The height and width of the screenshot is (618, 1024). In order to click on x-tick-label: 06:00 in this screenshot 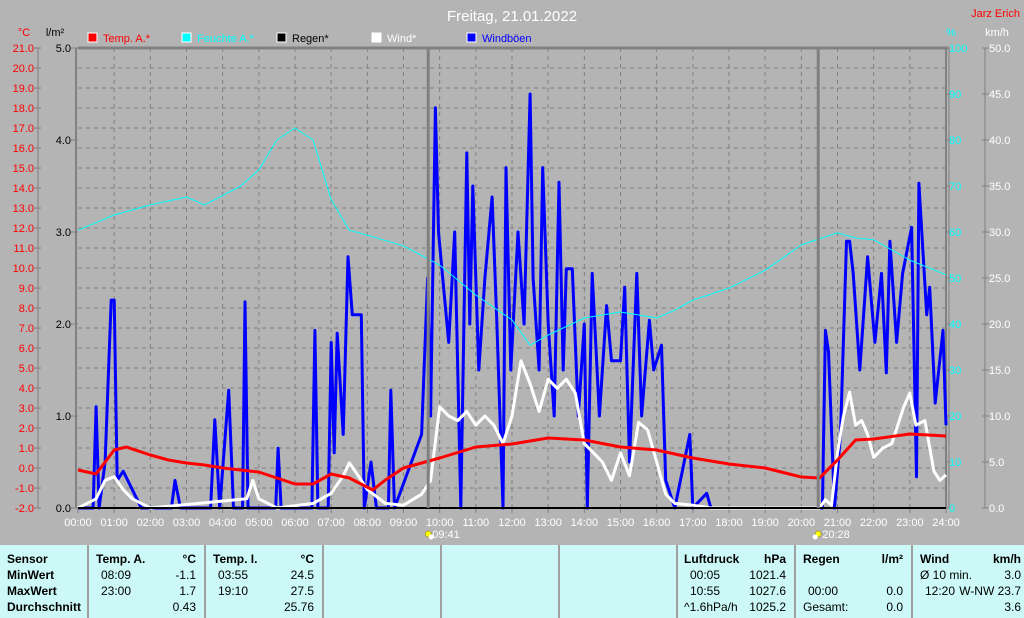, I will do `click(295, 523)`.